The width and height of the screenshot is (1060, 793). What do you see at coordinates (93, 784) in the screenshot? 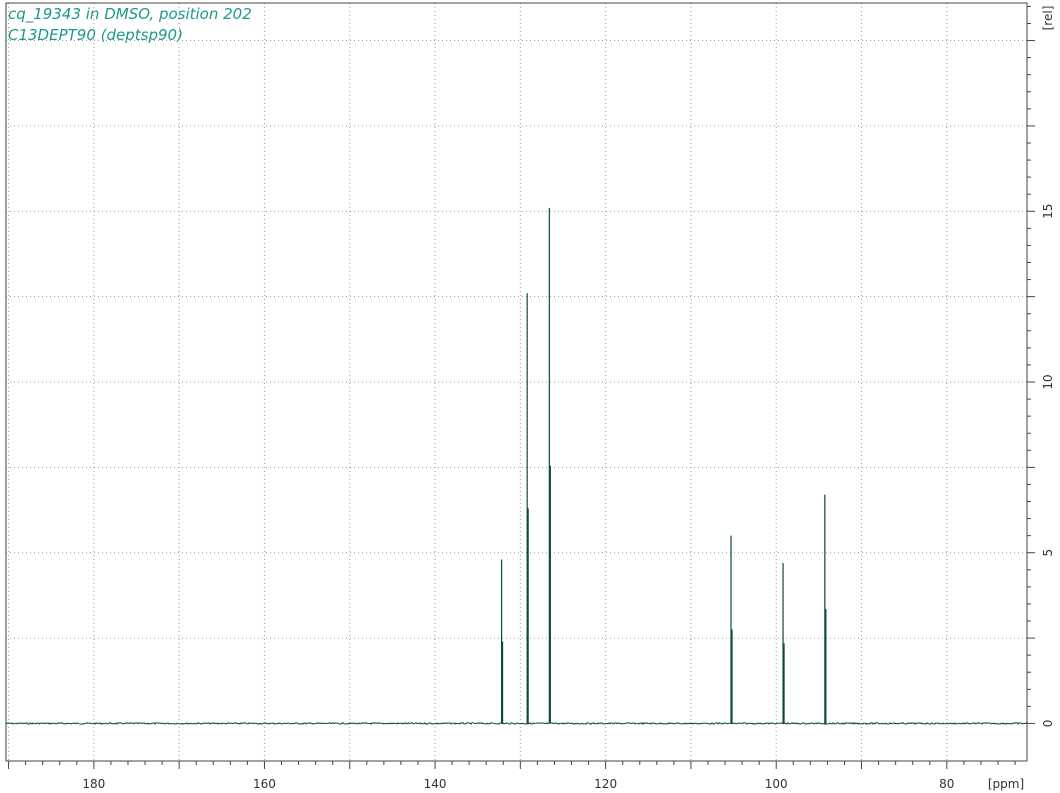
I see `x-tick-label: 180` at bounding box center [93, 784].